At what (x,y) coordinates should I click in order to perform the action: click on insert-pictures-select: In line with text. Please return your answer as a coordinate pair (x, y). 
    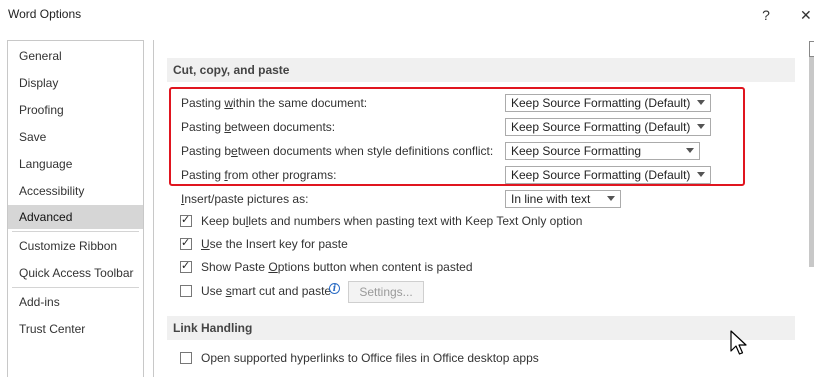
    Looking at the image, I should click on (563, 199).